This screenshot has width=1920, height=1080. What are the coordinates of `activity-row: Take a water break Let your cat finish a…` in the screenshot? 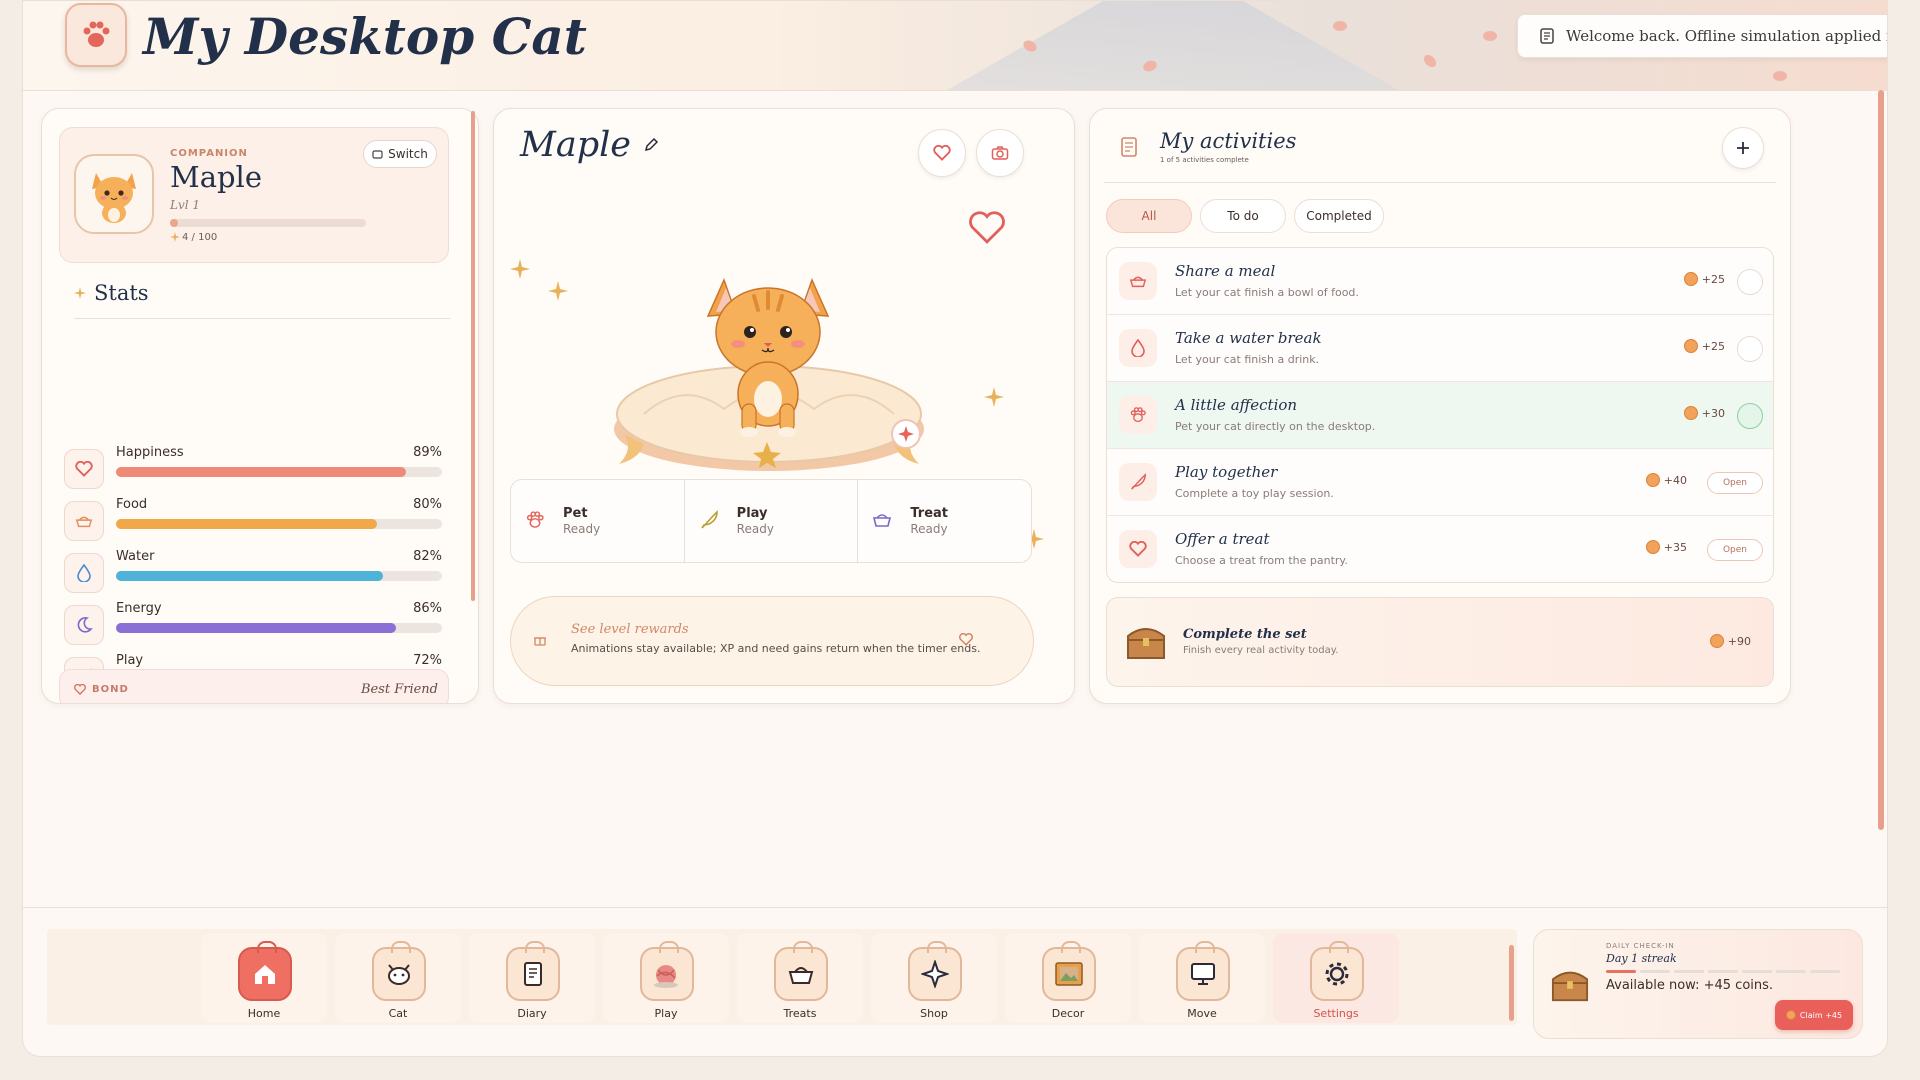 It's located at (1440, 348).